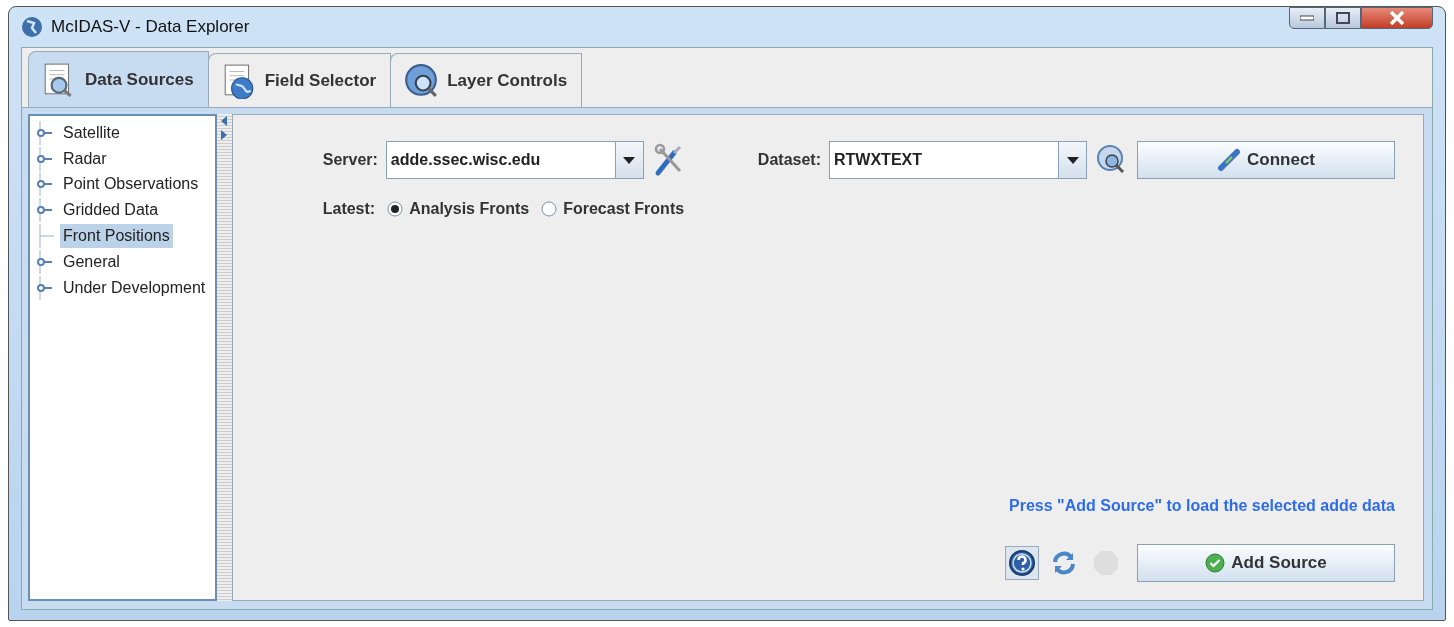  I want to click on tree-item: General, so click(91, 261).